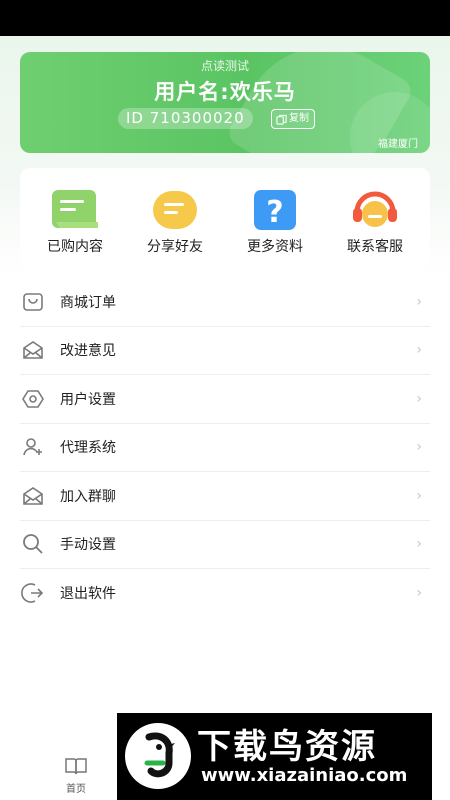 The width and height of the screenshot is (450, 800). I want to click on menu-item-agent-system: 代理系统 ›, so click(225, 448).